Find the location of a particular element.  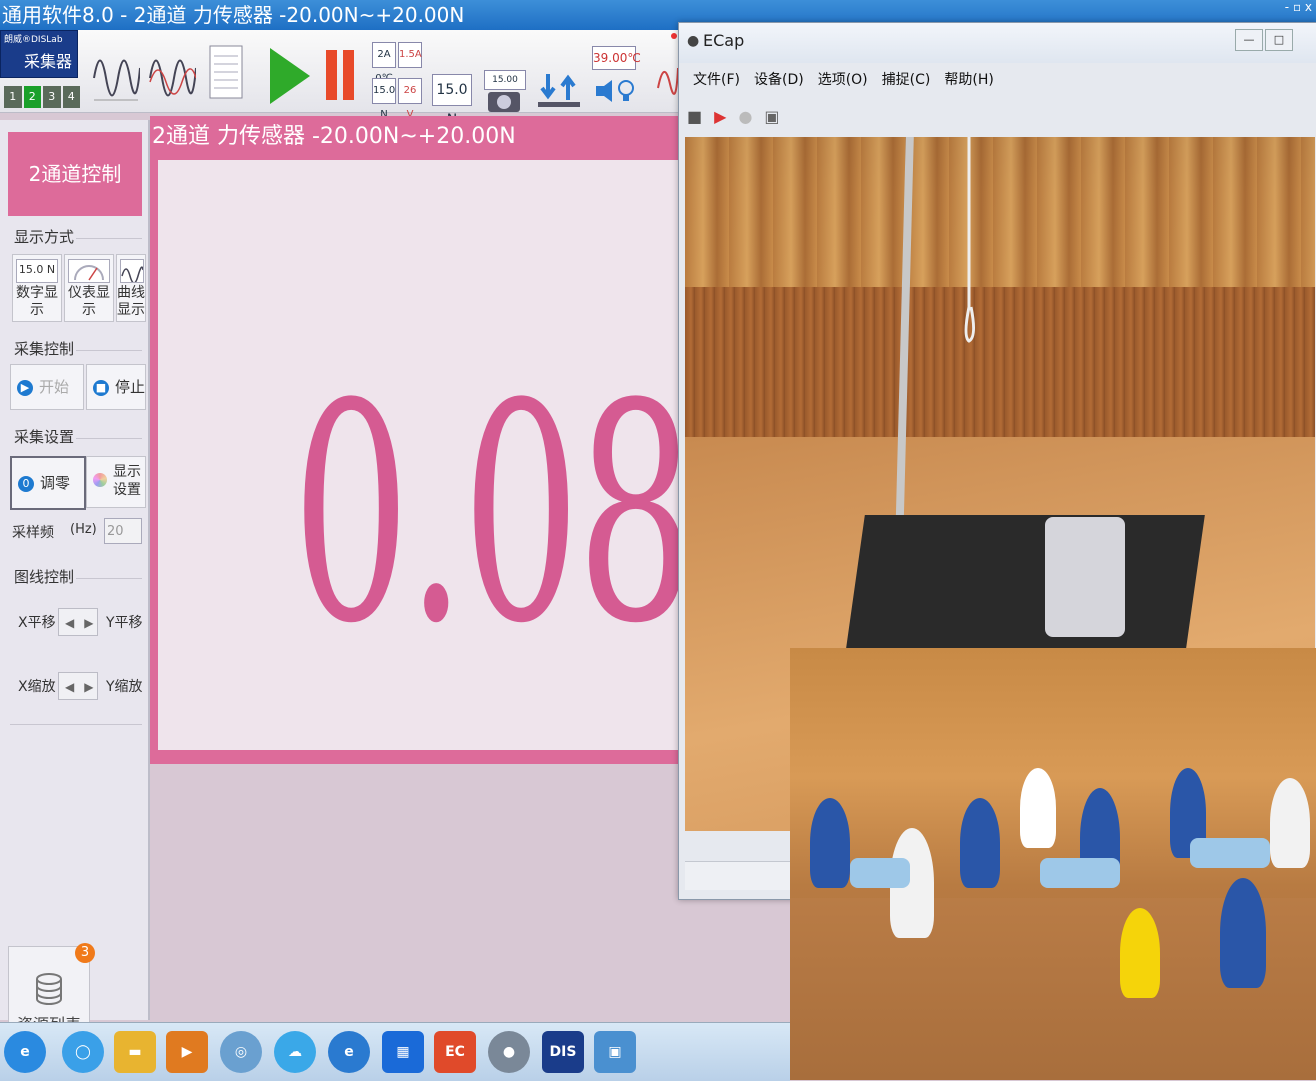

pause-icon-bar is located at coordinates (348, 75).